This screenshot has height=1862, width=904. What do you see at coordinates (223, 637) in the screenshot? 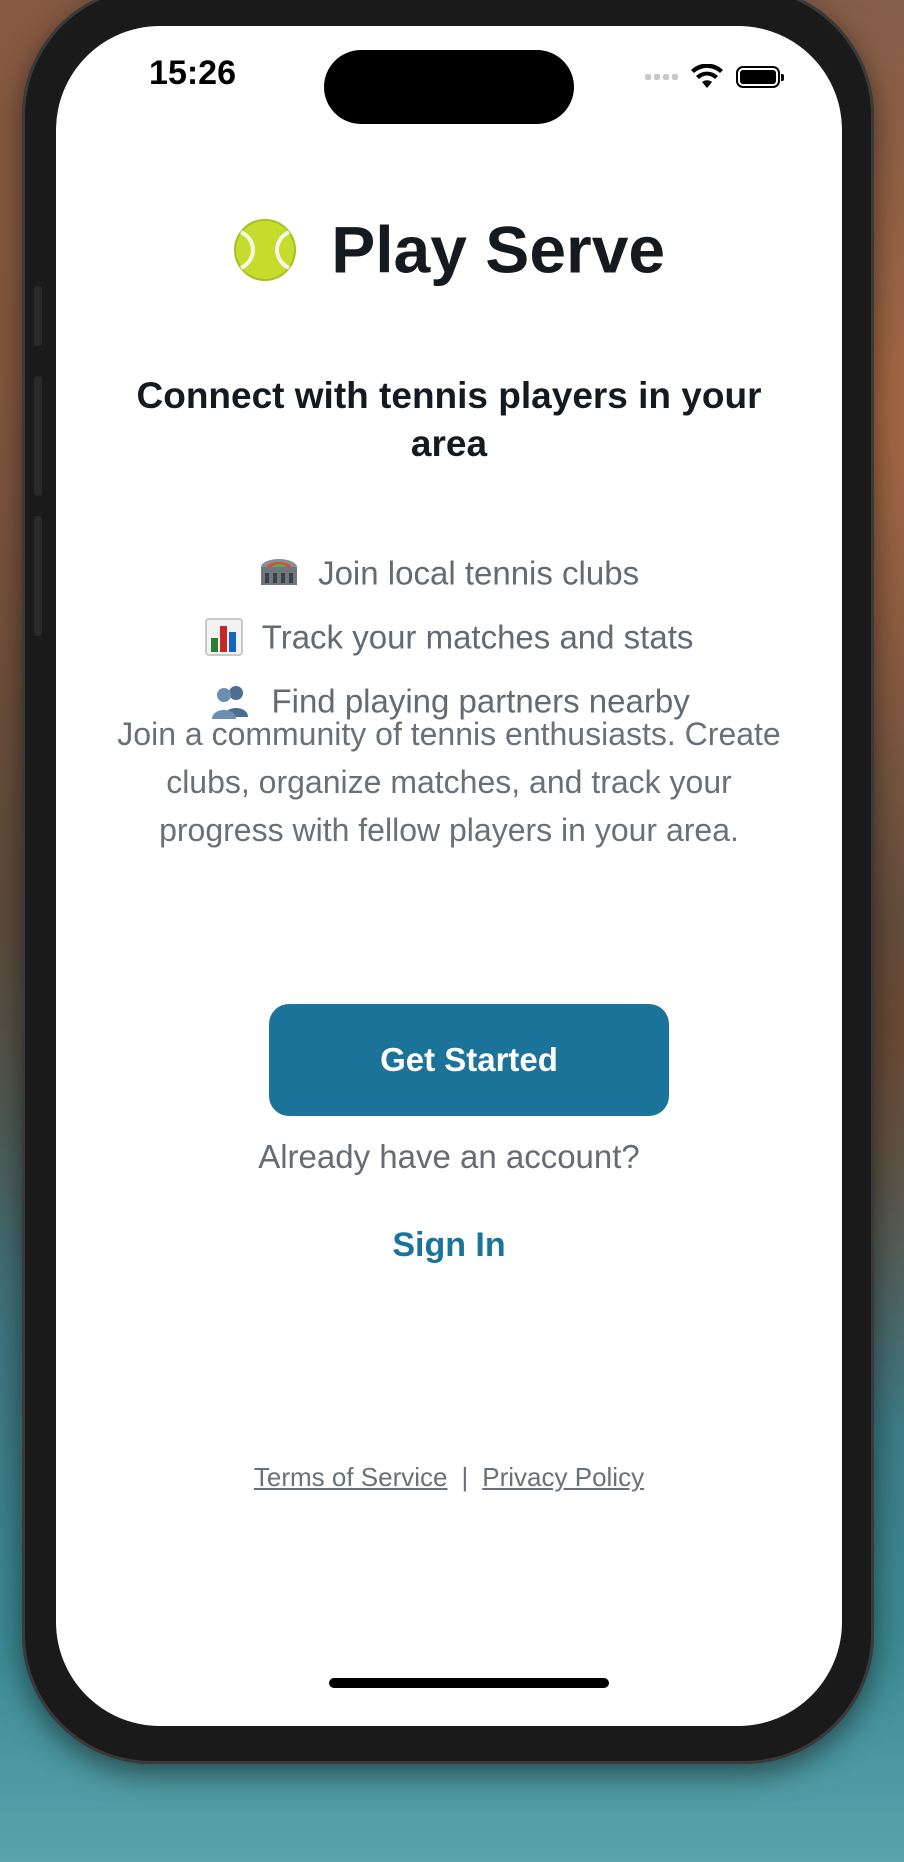
I see `bar-chart-icon` at bounding box center [223, 637].